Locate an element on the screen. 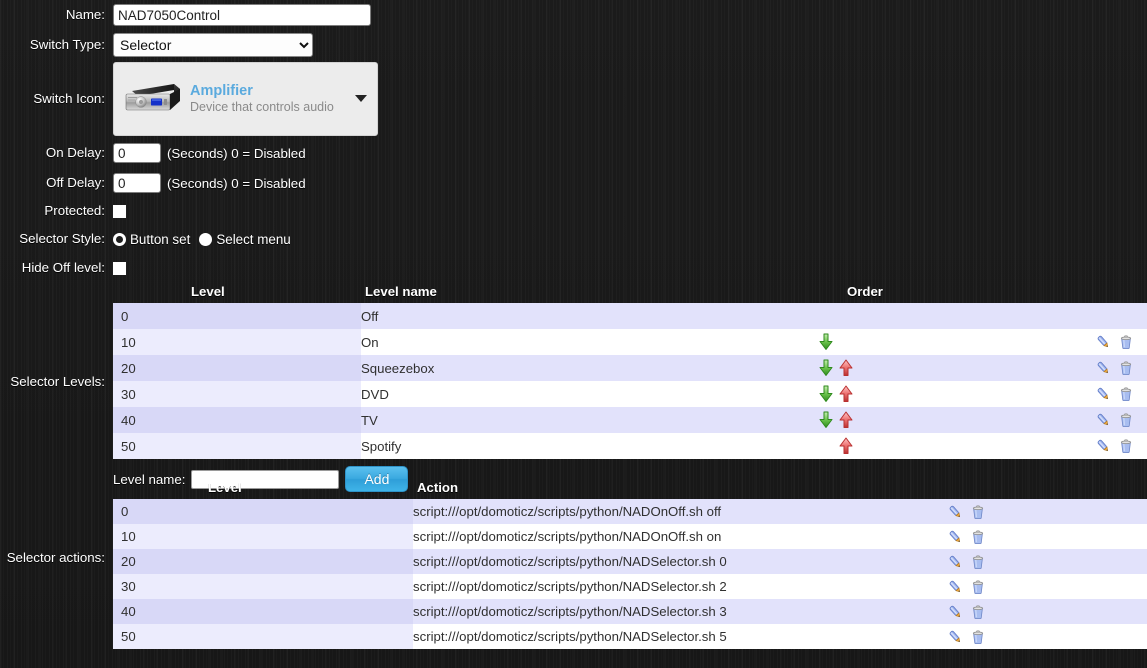 This screenshot has height=668, width=1147. col-header-level: Level is located at coordinates (208, 291).